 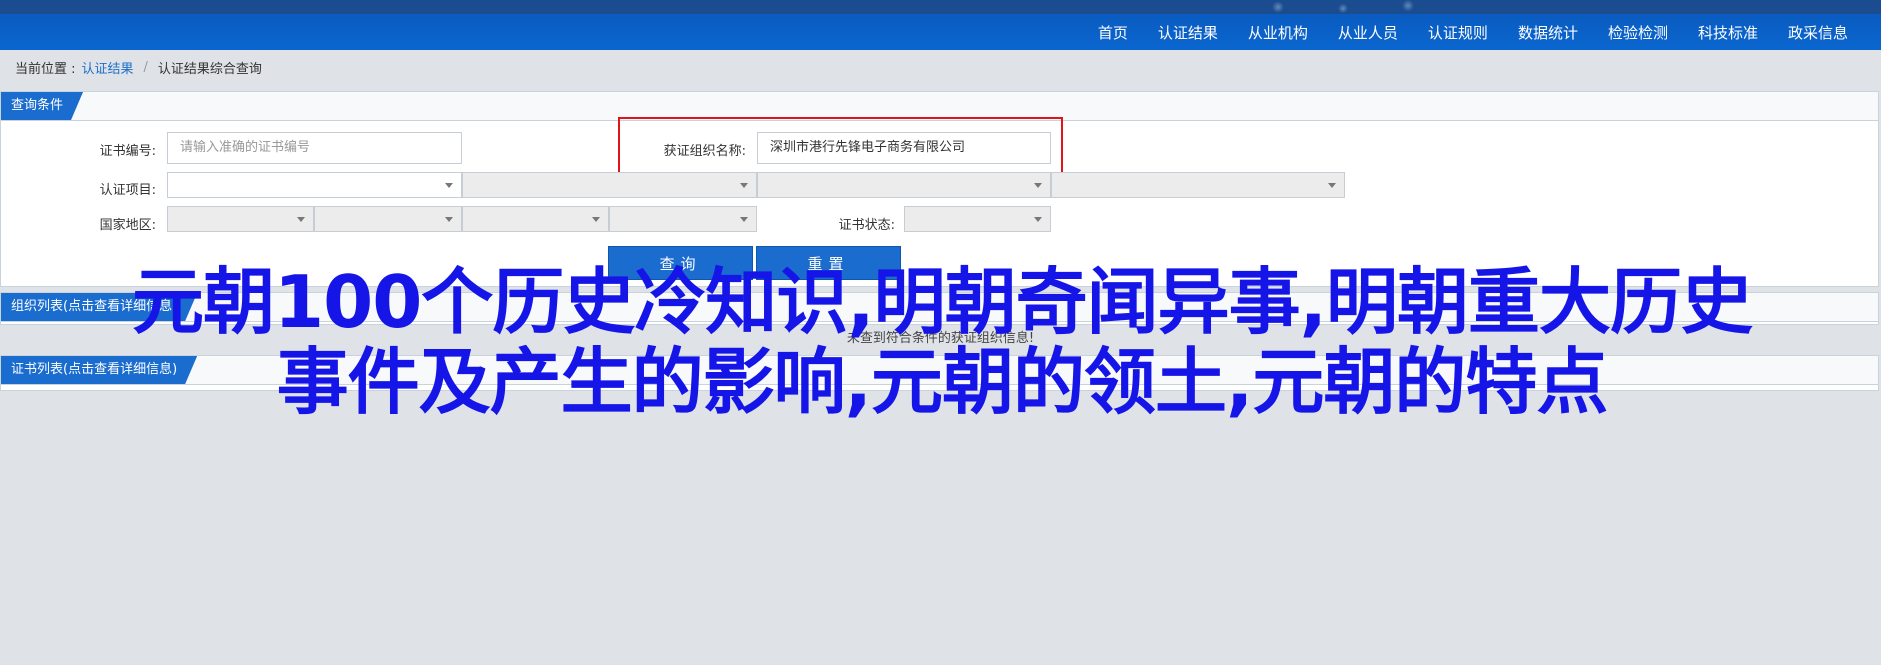 I want to click on nav-home: 首页, so click(x=1113, y=32).